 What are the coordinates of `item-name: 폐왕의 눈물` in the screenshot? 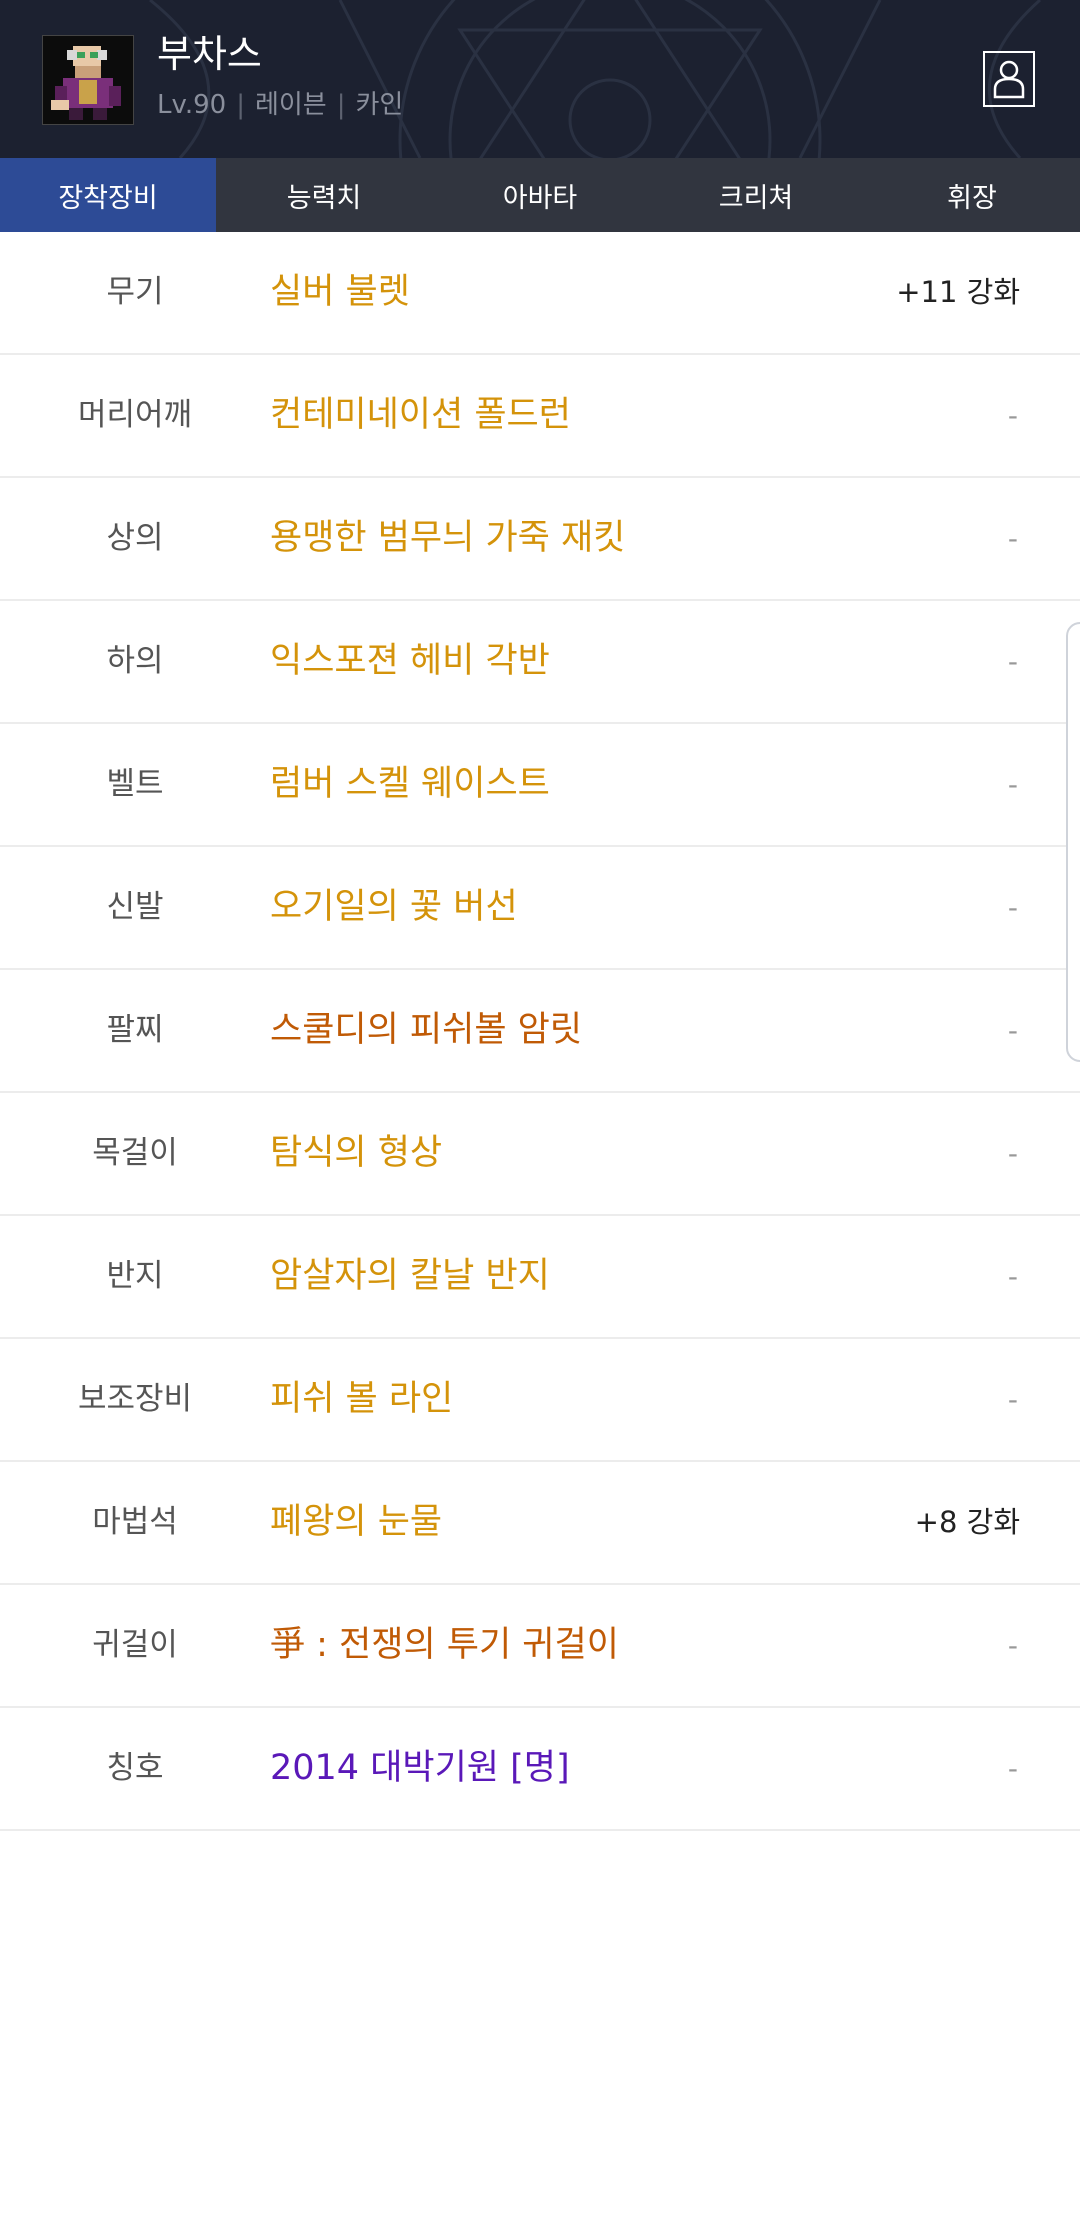 It's located at (356, 1522).